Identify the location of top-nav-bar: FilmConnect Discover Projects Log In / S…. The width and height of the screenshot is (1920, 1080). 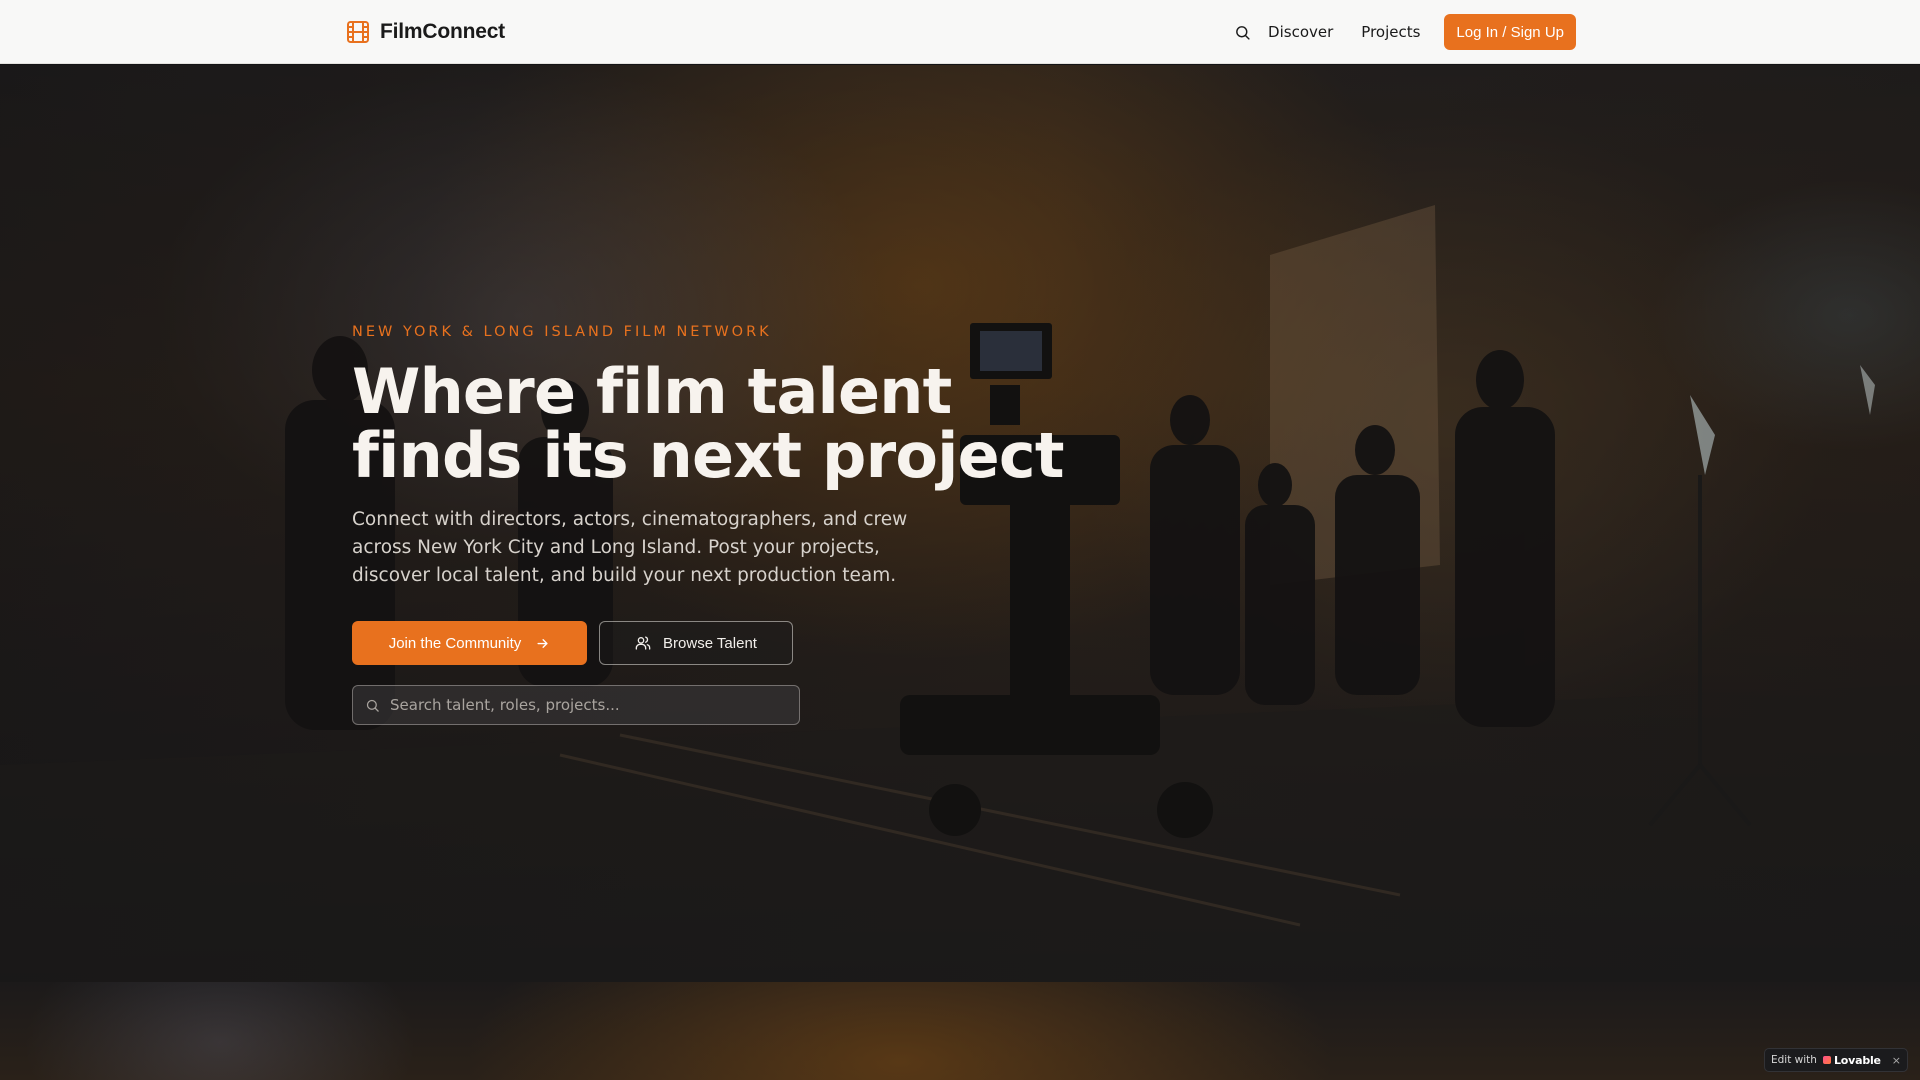
(960, 32).